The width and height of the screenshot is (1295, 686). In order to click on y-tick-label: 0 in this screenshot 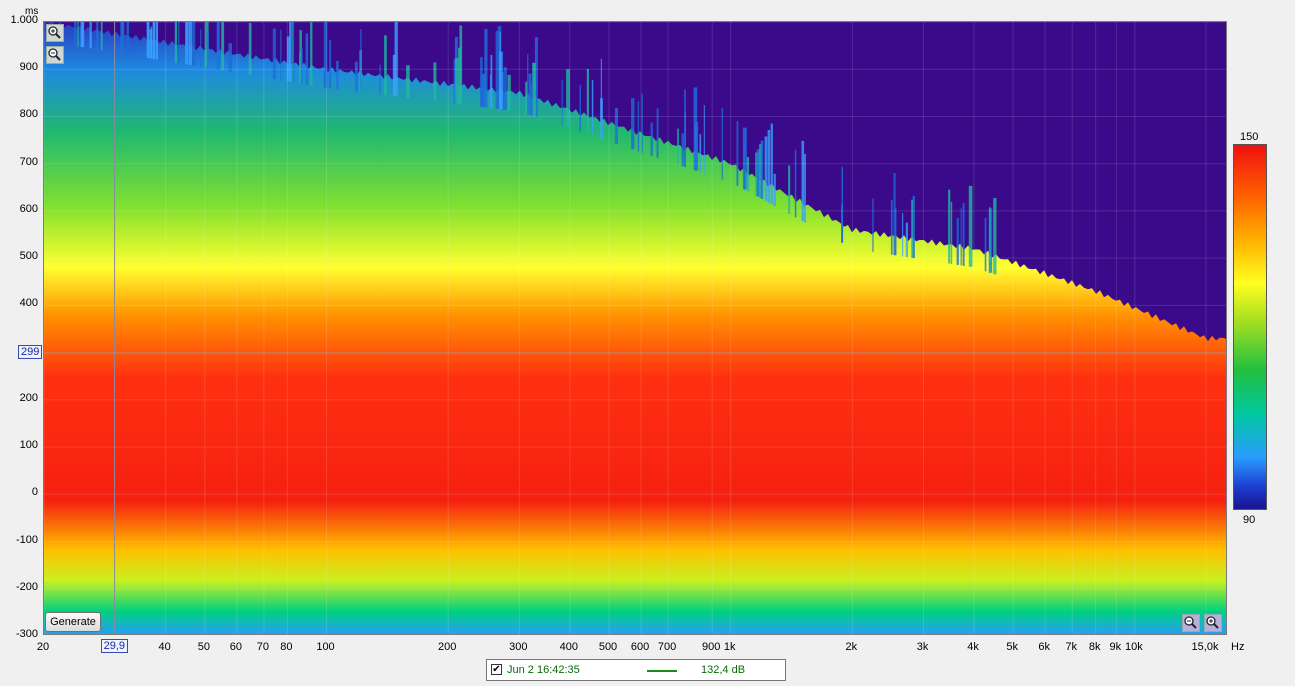, I will do `click(34, 492)`.